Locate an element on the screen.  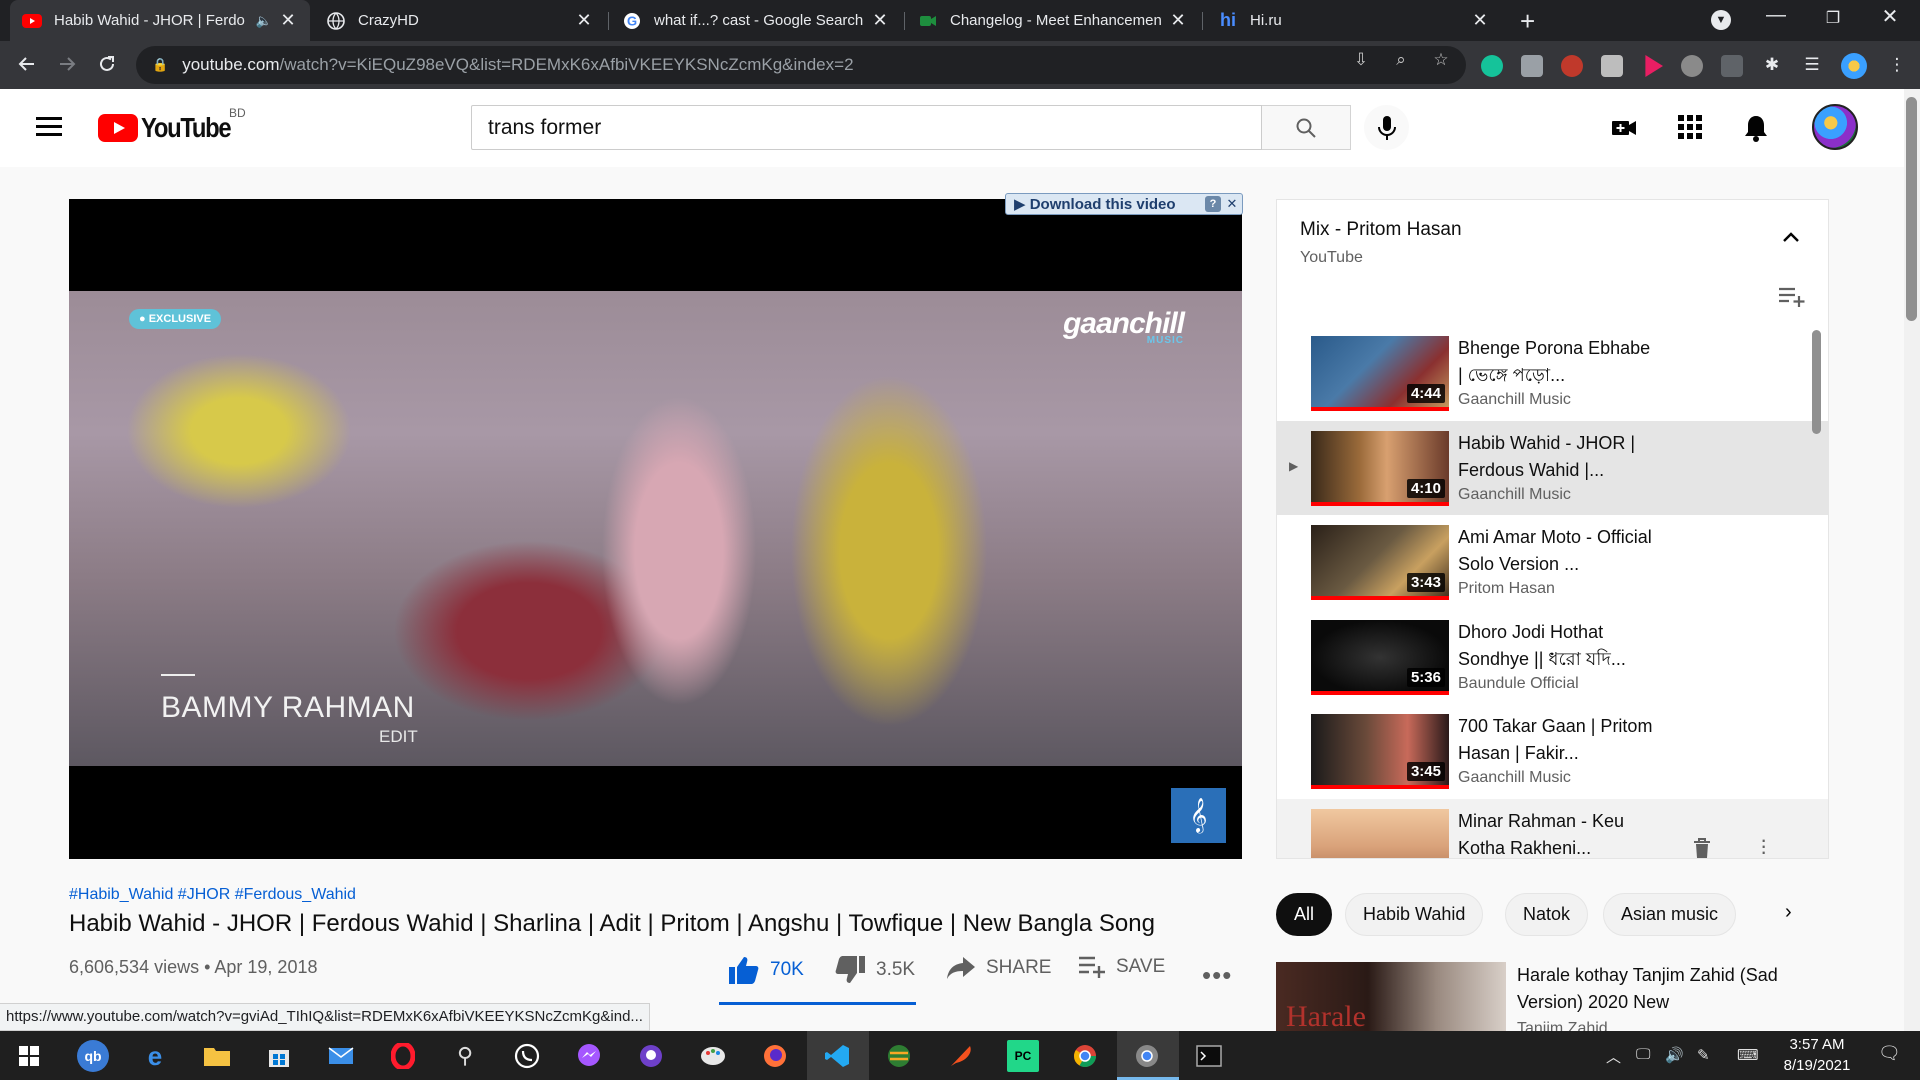
account-avatar is located at coordinates (1835, 127).